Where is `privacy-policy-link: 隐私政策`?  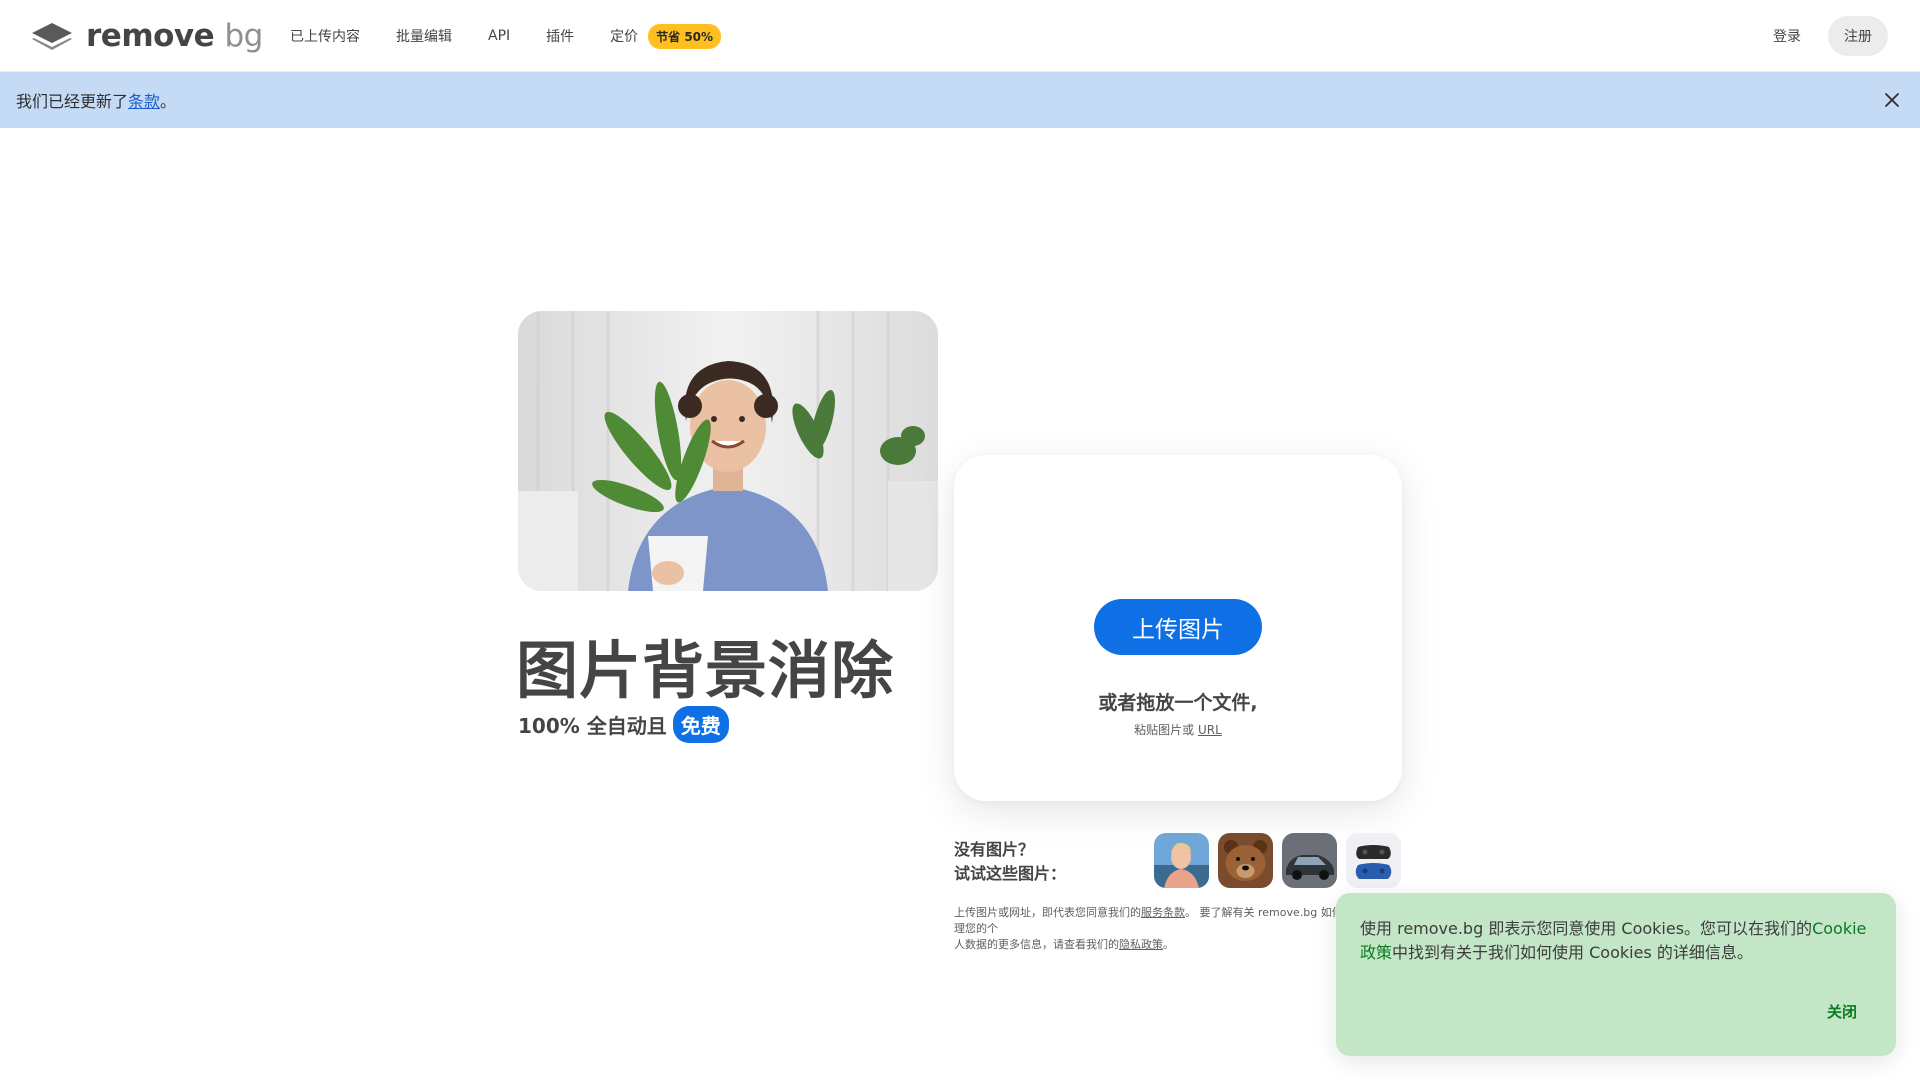
privacy-policy-link: 隐私政策 is located at coordinates (1141, 944).